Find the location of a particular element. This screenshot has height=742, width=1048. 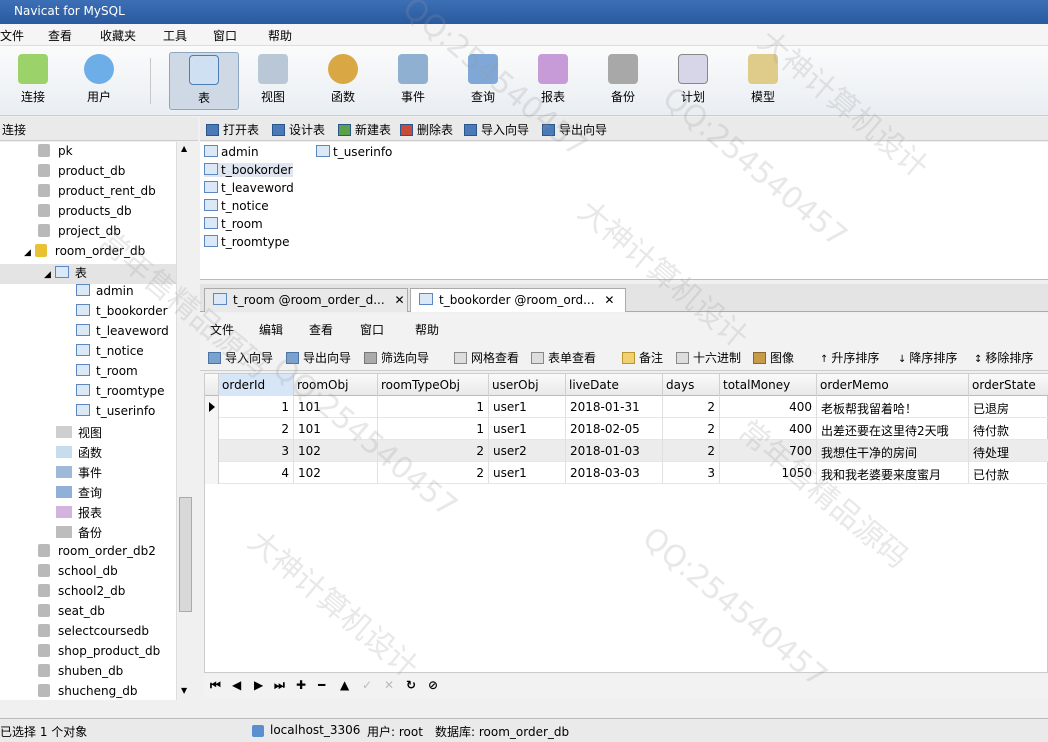

add-record-icon: ✚ is located at coordinates (301, 685).